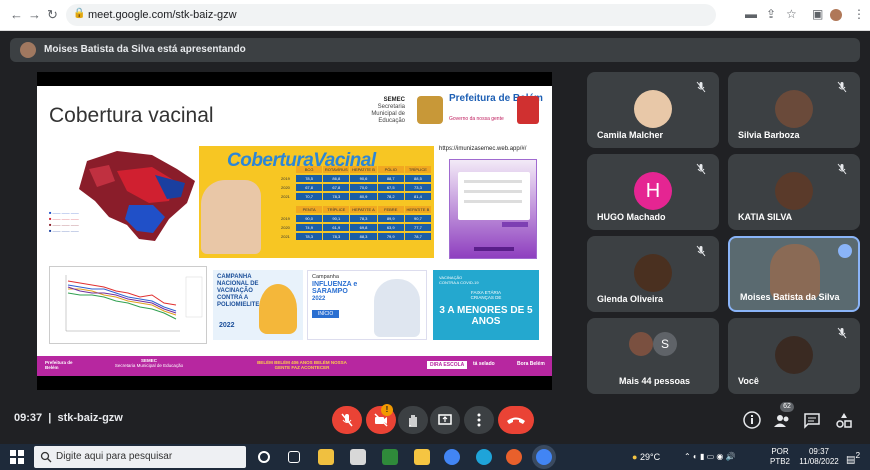 Image resolution: width=870 pixels, height=470 pixels. What do you see at coordinates (493, 209) in the screenshot?
I see `app-screenshot` at bounding box center [493, 209].